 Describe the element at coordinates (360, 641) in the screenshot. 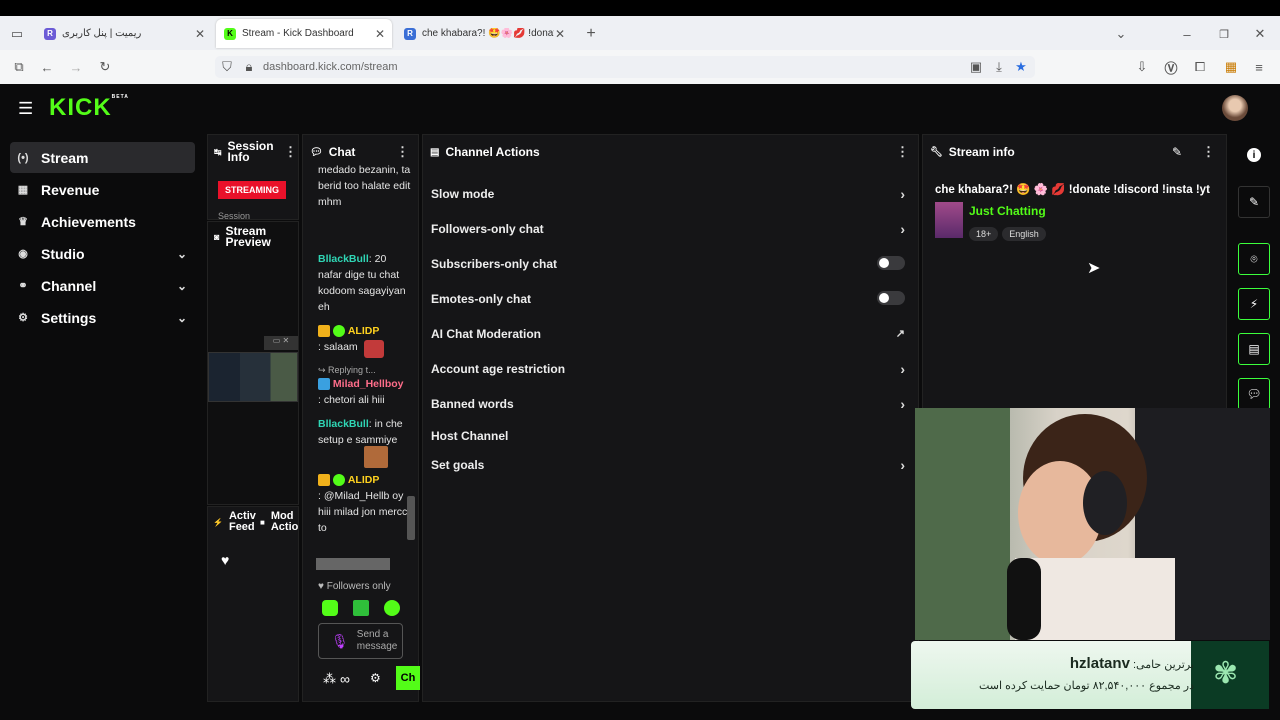

I see `send-message-input: 🎙︎ Send a message` at that location.